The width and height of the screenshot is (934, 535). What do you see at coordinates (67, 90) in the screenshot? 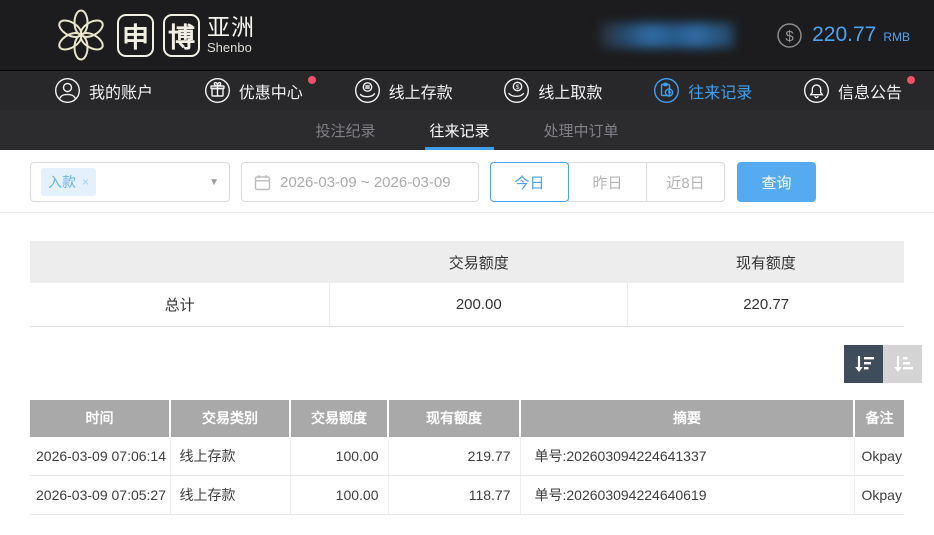
I see `user-icon` at bounding box center [67, 90].